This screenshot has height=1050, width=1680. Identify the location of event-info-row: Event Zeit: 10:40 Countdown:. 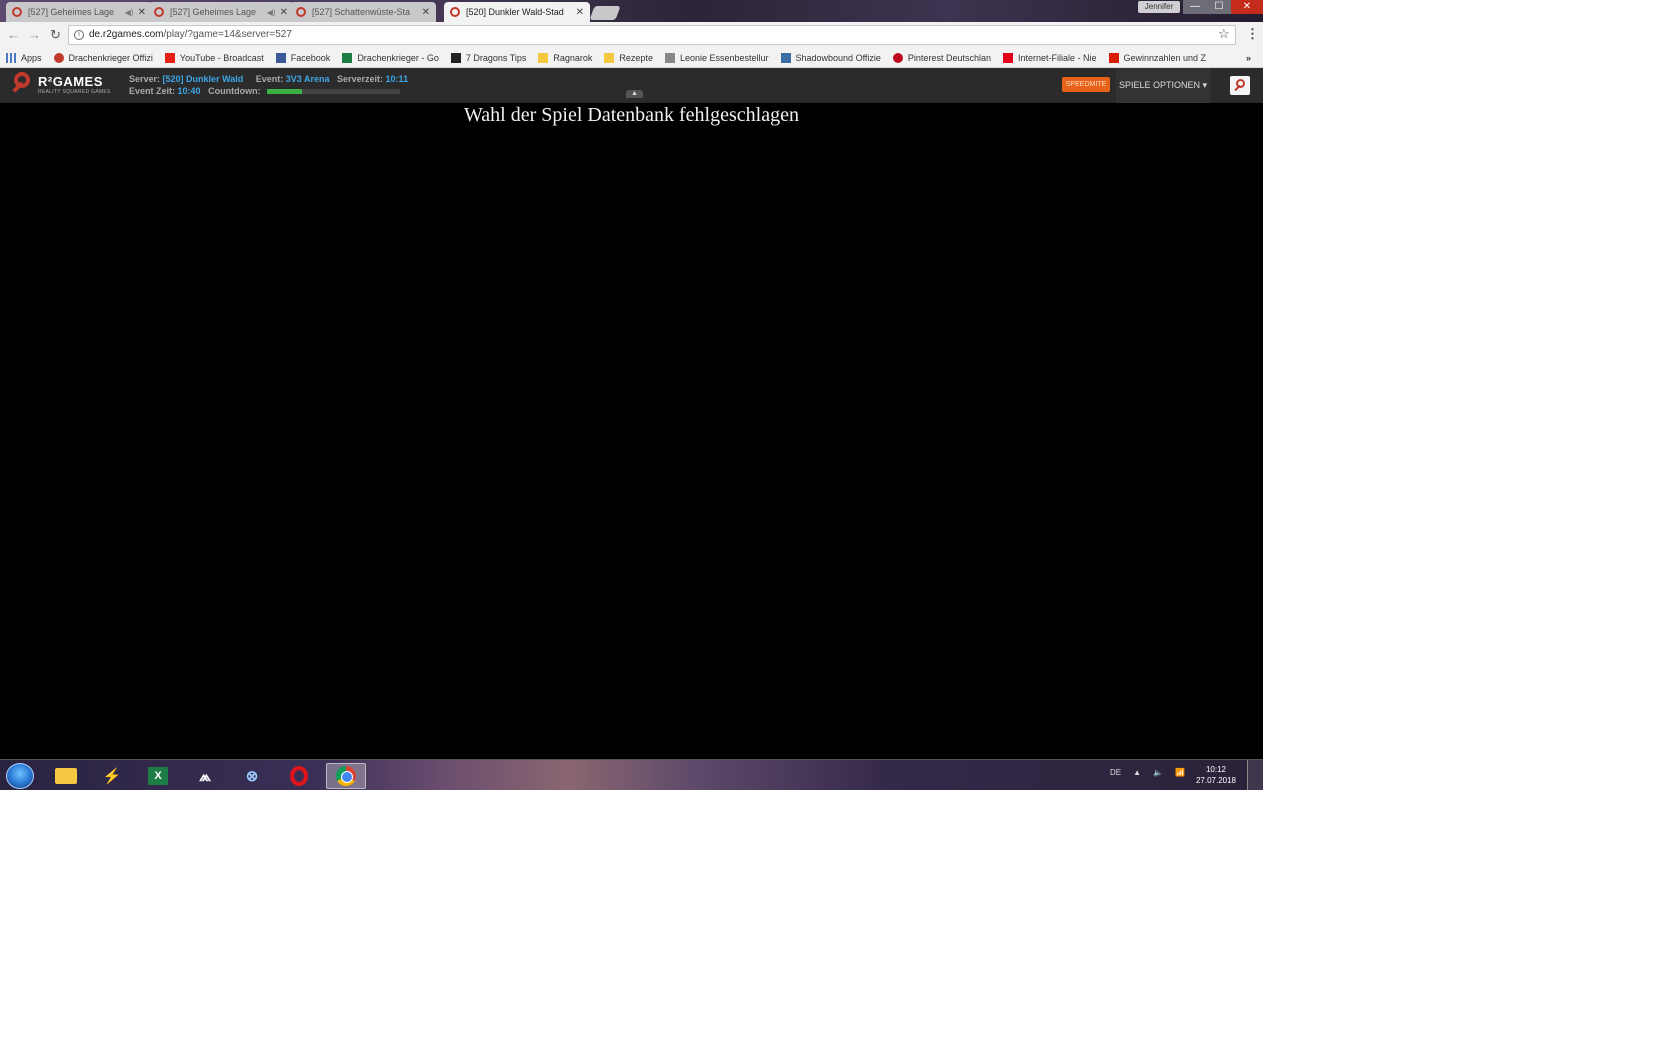
(265, 91).